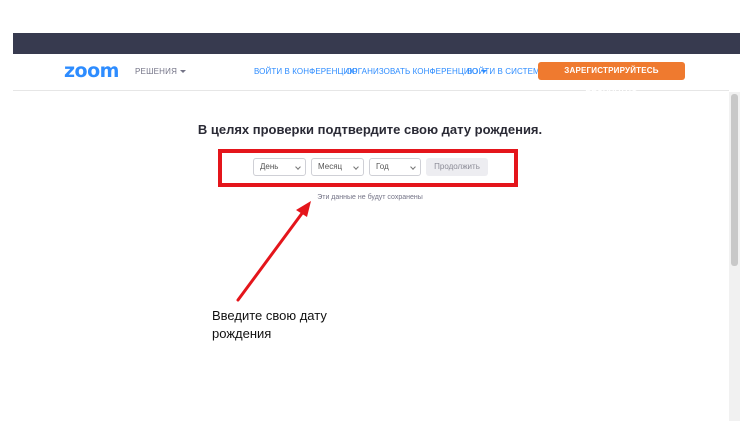 The height and width of the screenshot is (421, 750). I want to click on host-meeting-menu: ОРГАНИЗОВАТЬ КОНФЕРЕНЦИЮ, so click(416, 71).